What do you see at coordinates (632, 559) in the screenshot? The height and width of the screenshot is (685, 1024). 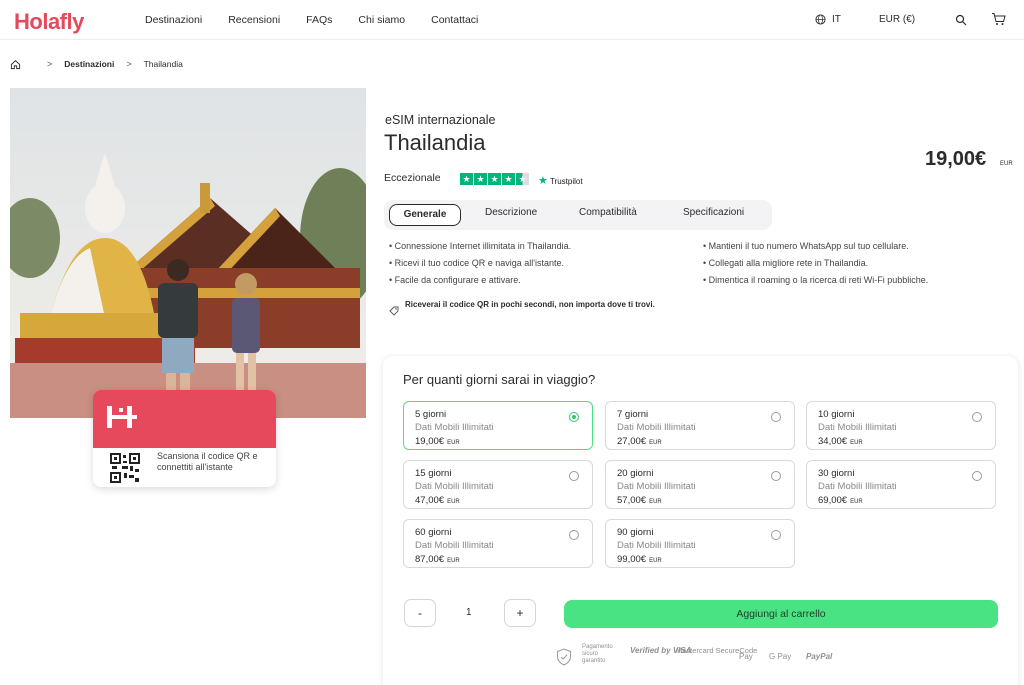 I see `plan-price-value: 99,00€` at bounding box center [632, 559].